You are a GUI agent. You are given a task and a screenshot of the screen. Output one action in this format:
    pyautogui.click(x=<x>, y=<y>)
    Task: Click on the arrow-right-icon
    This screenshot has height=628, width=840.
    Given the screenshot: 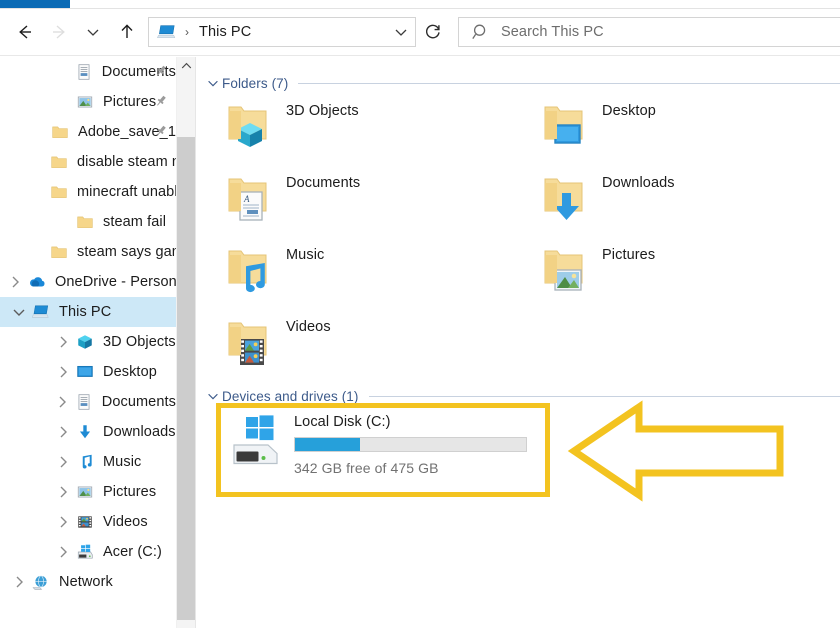 What is the action you would take?
    pyautogui.click(x=59, y=32)
    